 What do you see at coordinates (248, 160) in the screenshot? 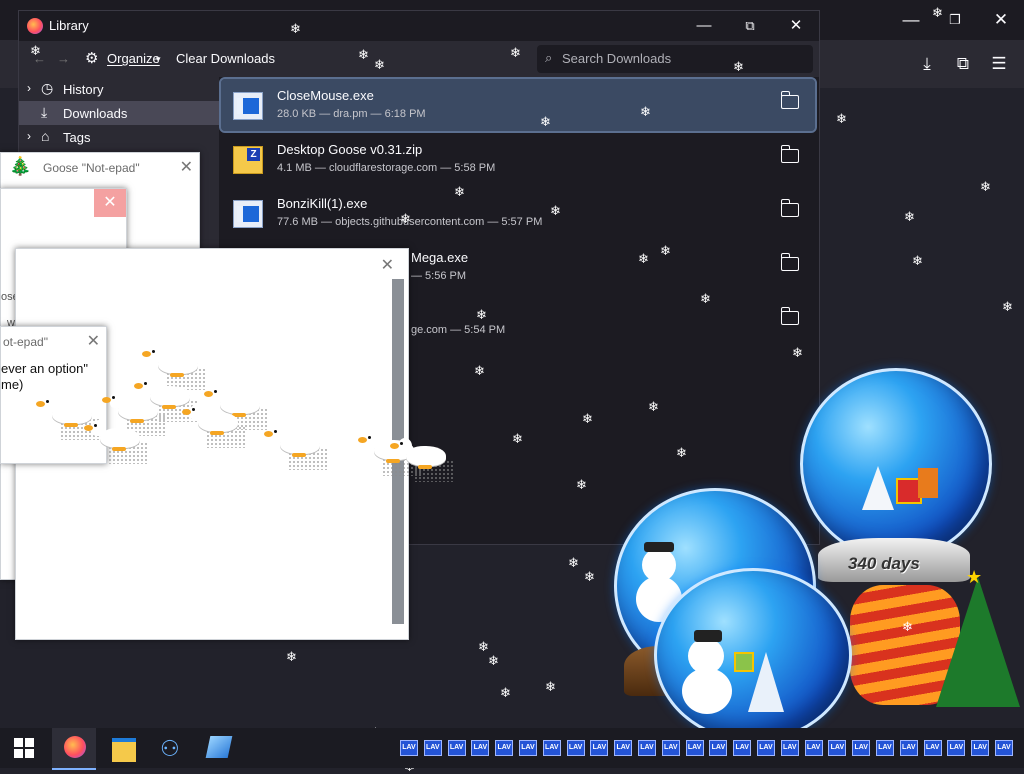
I see `zip-file-icon` at bounding box center [248, 160].